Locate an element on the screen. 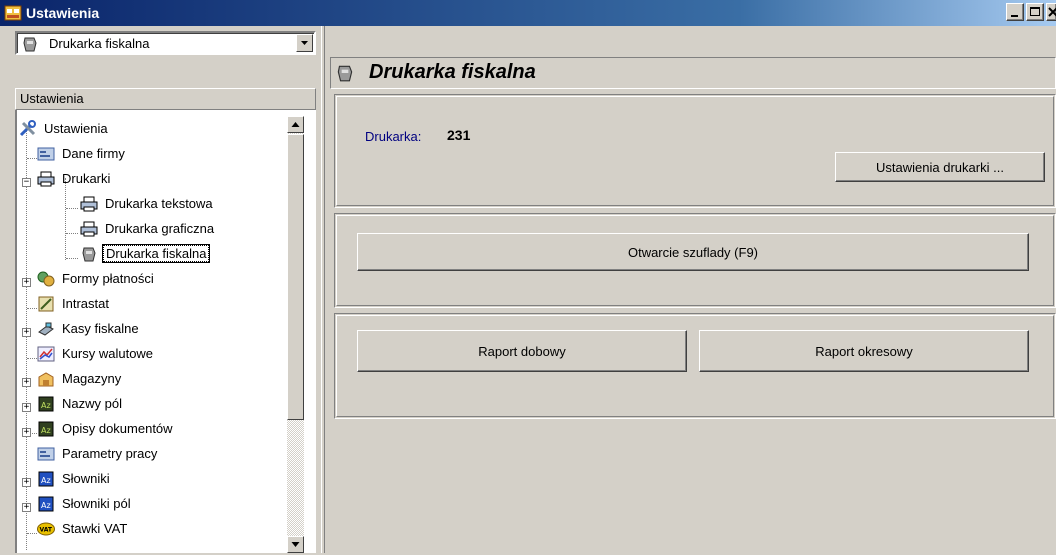 The width and height of the screenshot is (1056, 555). tree-item-magazyny: Magazyny is located at coordinates (80, 378).